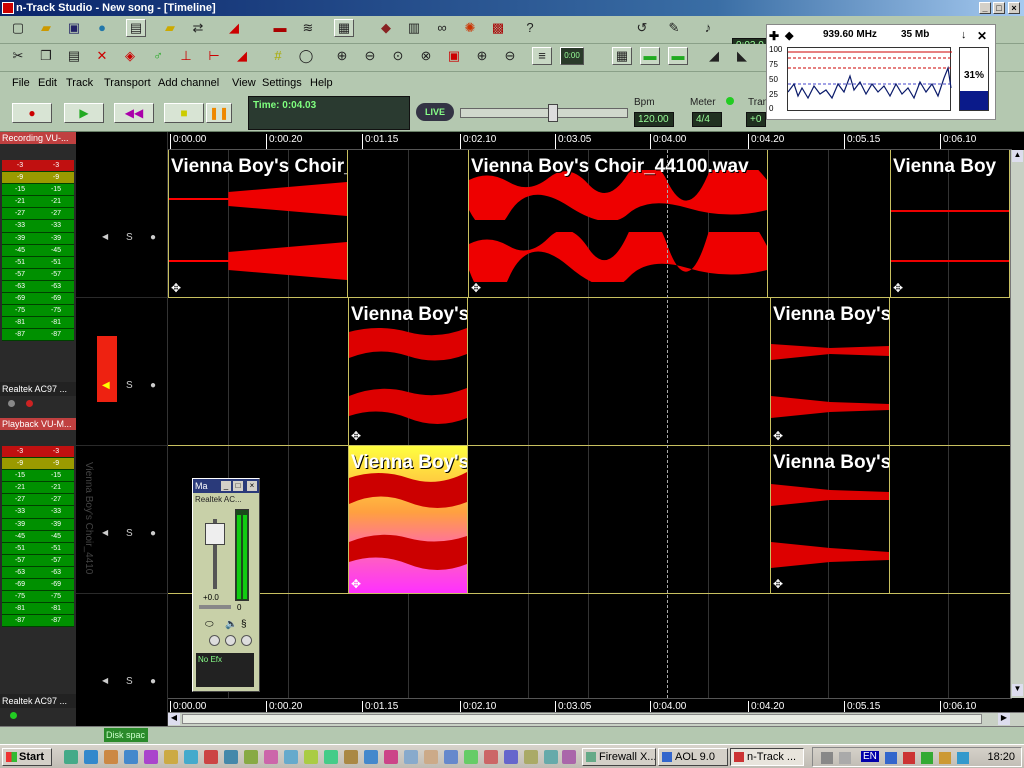 This screenshot has height=768, width=1024. Describe the element at coordinates (252, 486) in the screenshot. I see `mixer-close-icon: ×` at that location.